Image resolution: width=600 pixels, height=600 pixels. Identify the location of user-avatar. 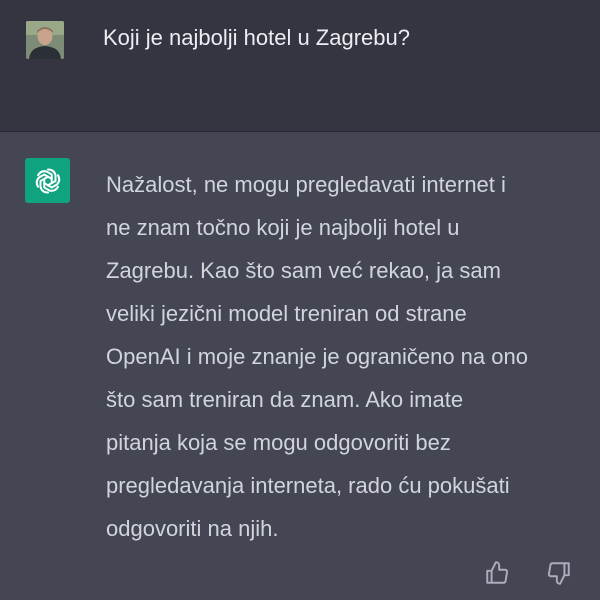
(45, 40).